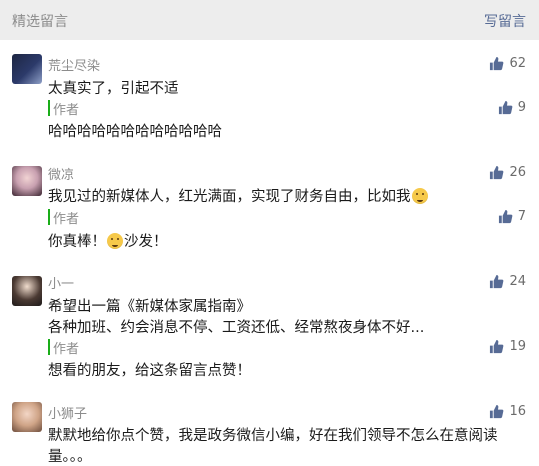  I want to click on write-comment-button: 写留言, so click(505, 21).